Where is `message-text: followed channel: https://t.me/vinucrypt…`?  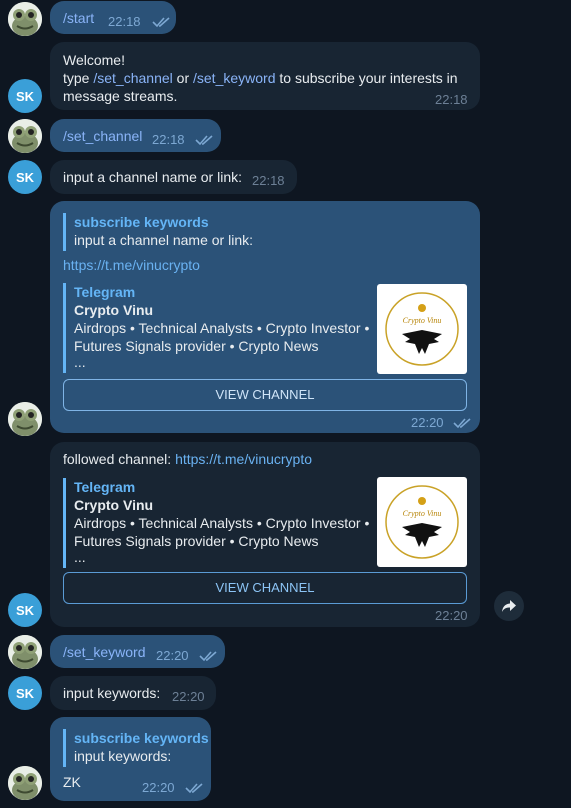 message-text: followed channel: https://t.me/vinucrypt… is located at coordinates (187, 459).